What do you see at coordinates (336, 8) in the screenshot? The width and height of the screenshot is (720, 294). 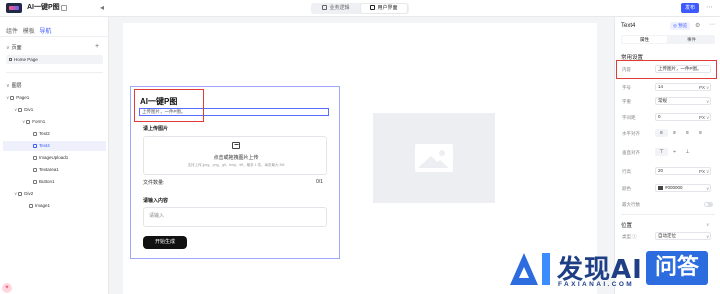 I see `tab-business-logic: 业务逻辑` at bounding box center [336, 8].